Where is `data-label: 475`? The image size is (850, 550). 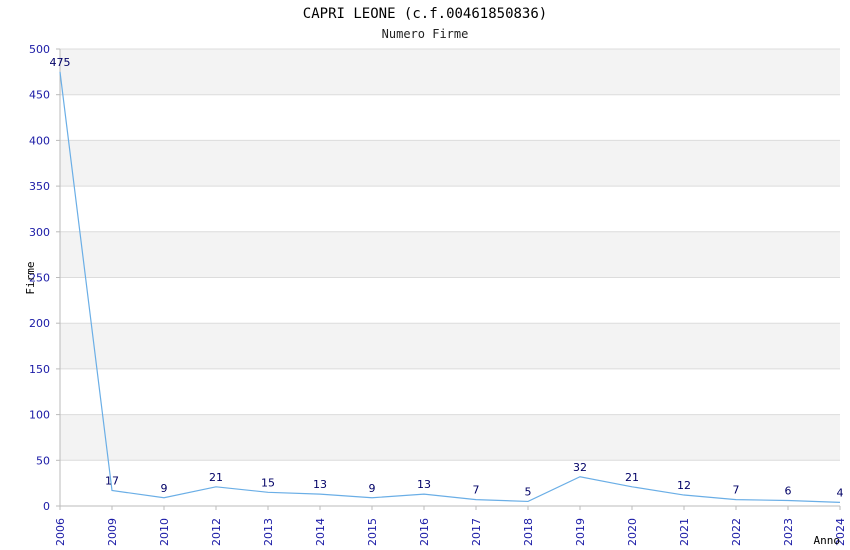 data-label: 475 is located at coordinates (60, 62).